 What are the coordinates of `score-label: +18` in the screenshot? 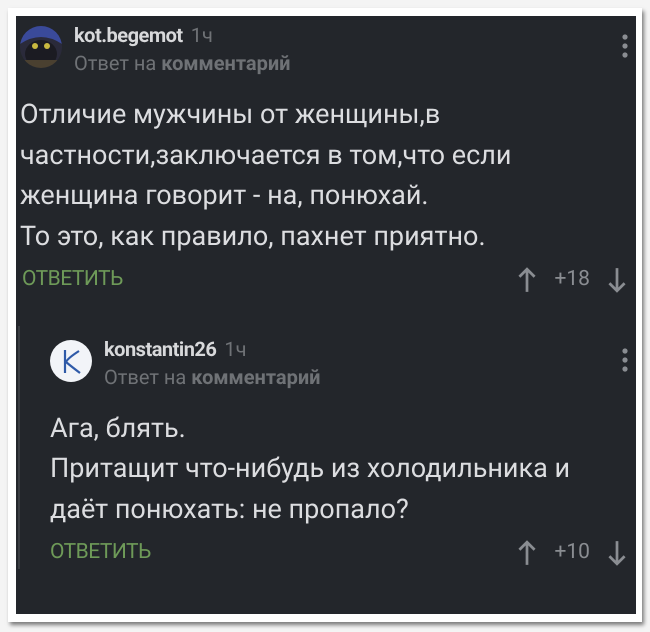 It's located at (572, 279).